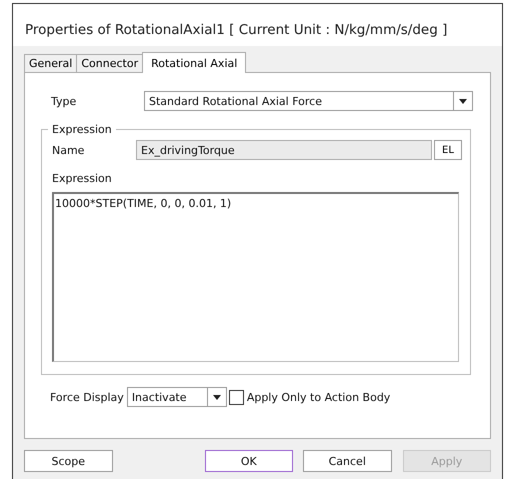  I want to click on expression-label: Expression, so click(82, 178).